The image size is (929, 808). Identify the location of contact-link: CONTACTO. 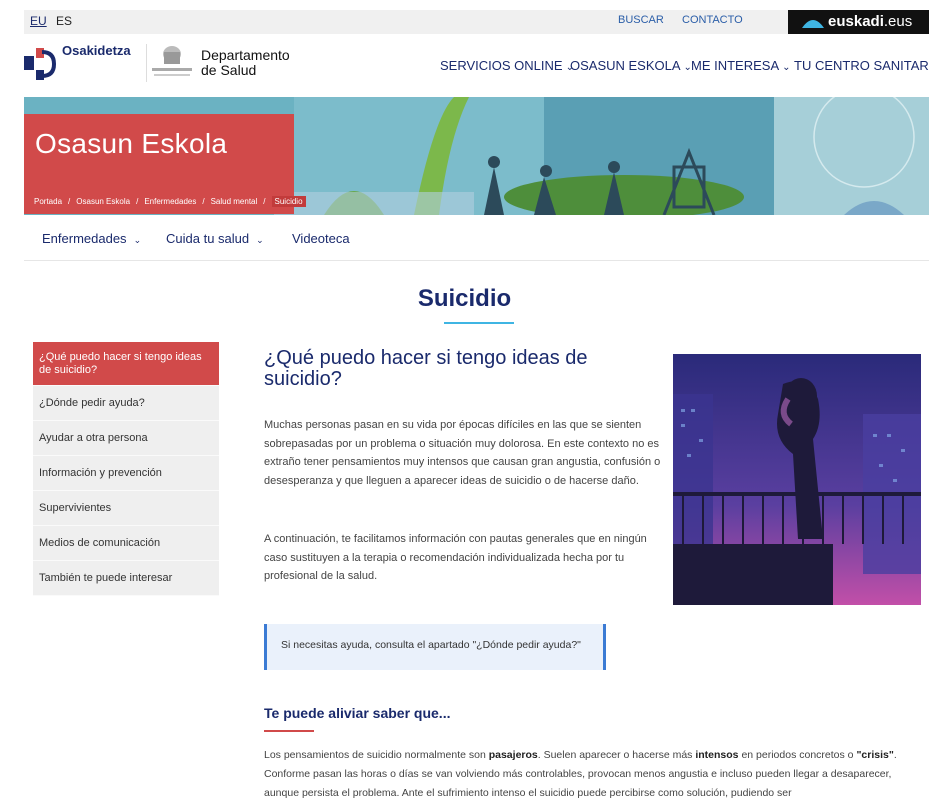
(712, 20).